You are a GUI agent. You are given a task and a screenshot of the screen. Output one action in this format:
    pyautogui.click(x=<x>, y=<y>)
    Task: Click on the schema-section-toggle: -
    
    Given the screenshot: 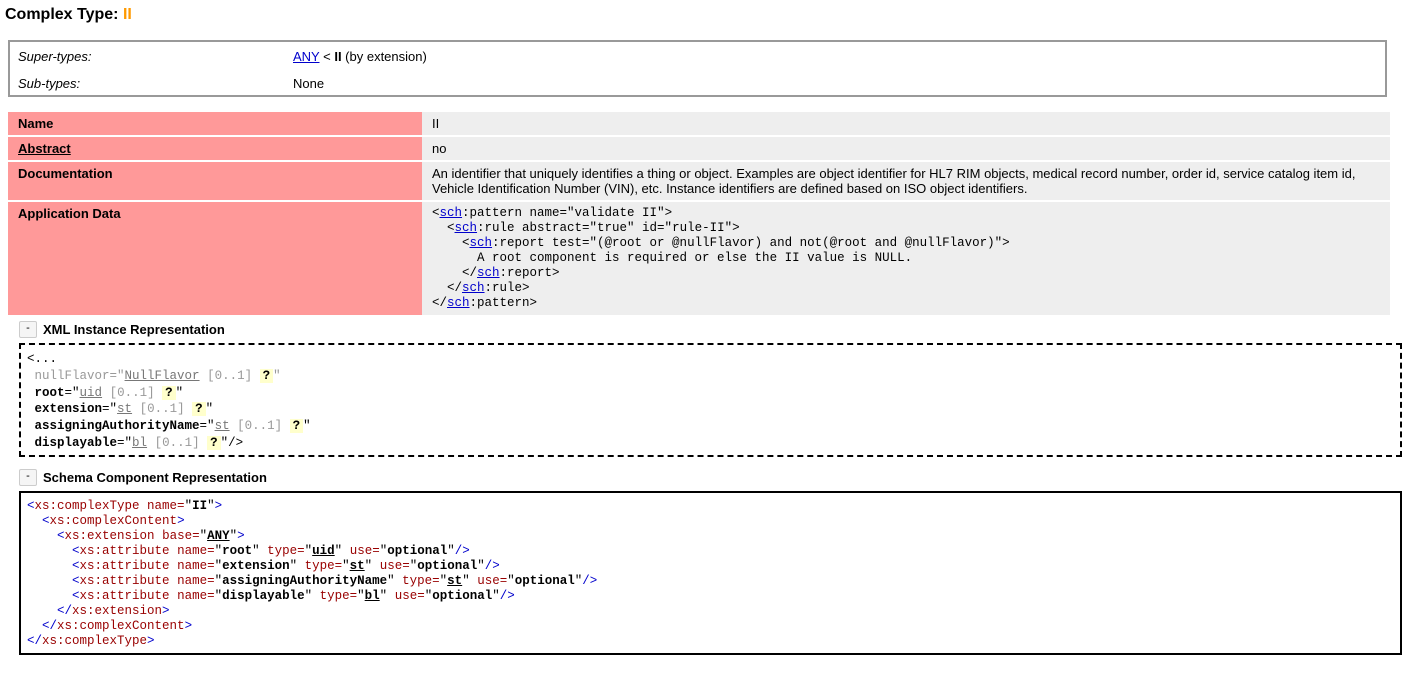 What is the action you would take?
    pyautogui.click(x=28, y=477)
    